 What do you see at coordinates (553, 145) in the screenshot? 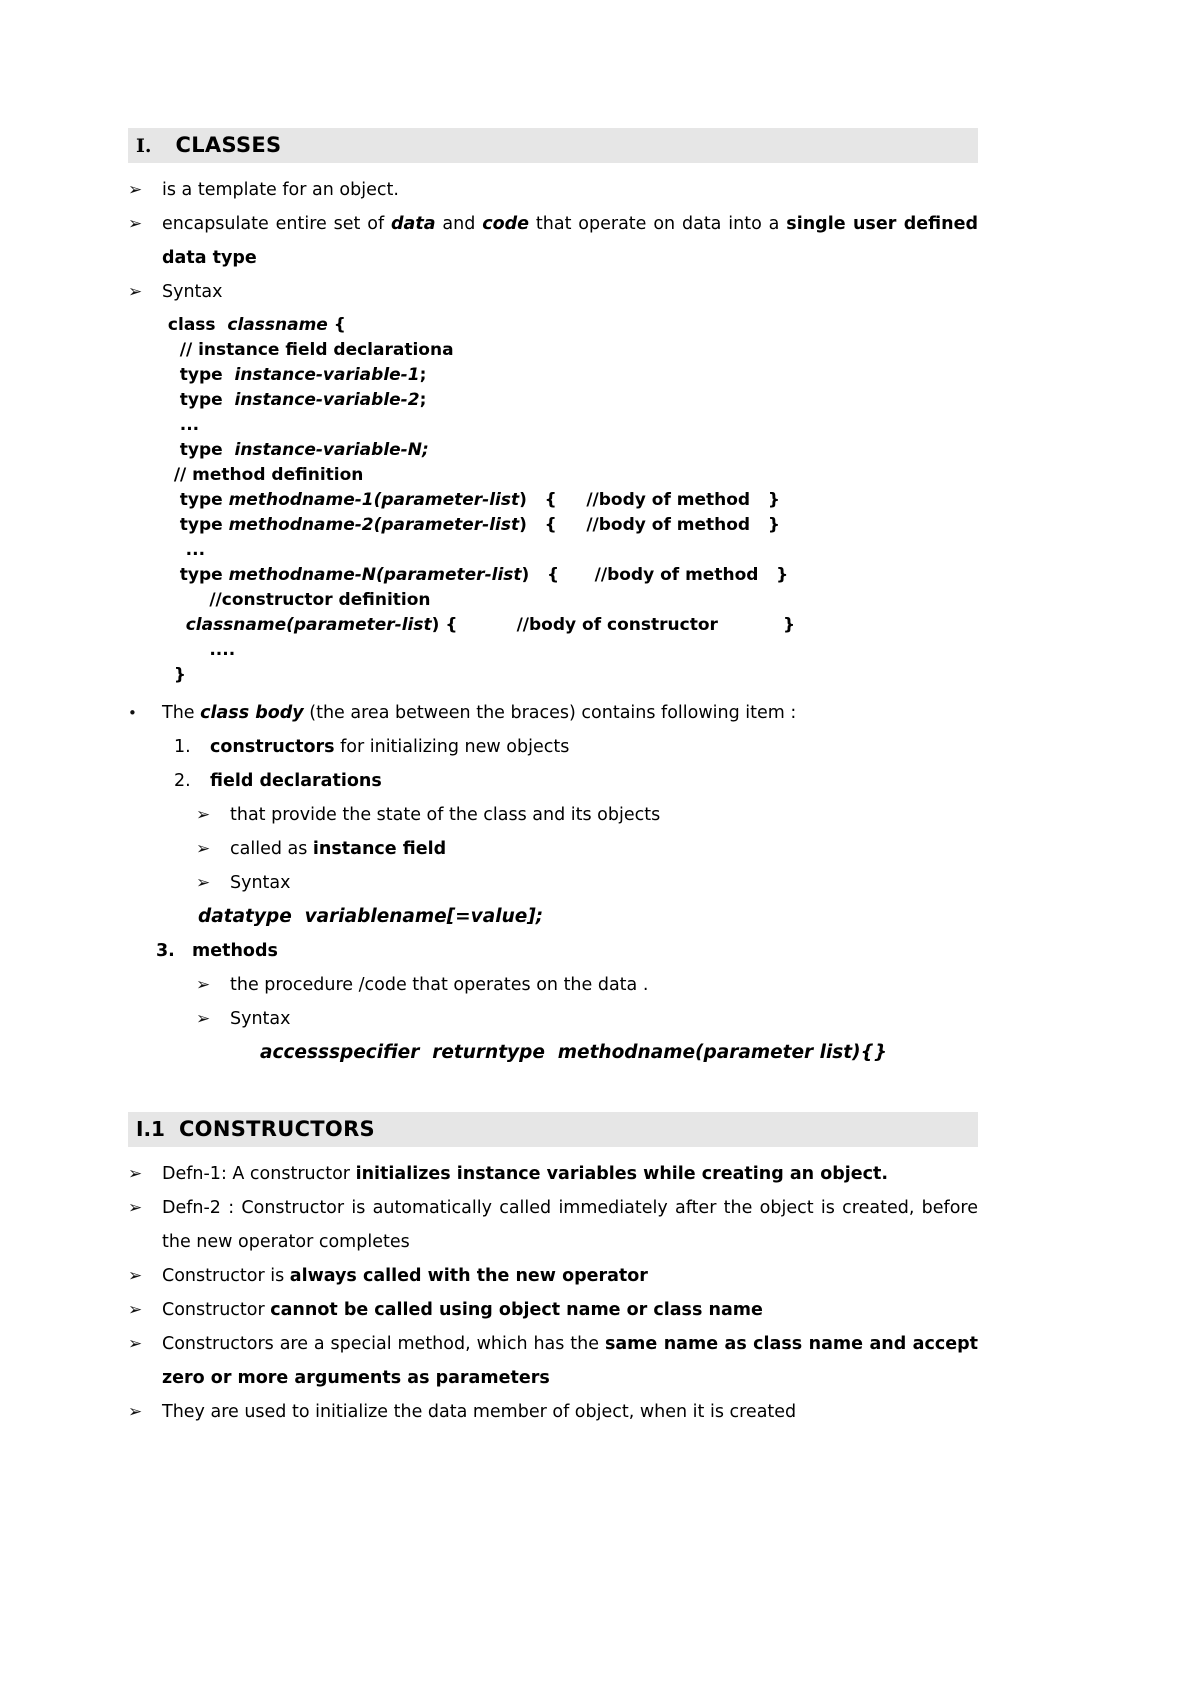
I see `section-heading-classes: I. CLASSES` at bounding box center [553, 145].